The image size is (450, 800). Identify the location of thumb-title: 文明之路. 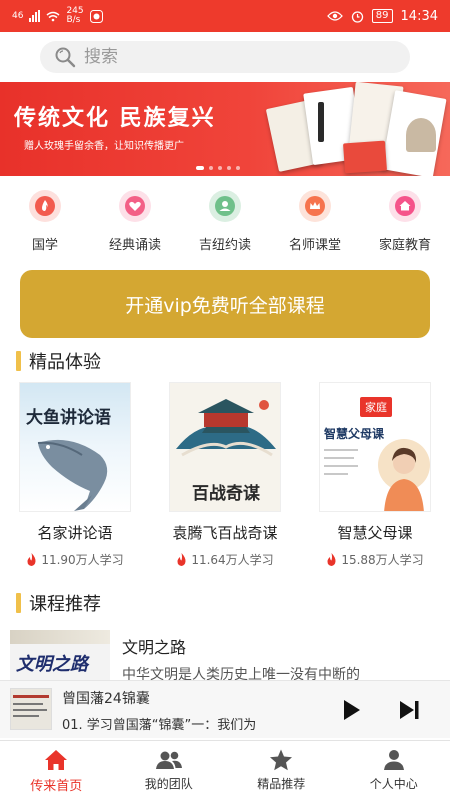
(52, 664).